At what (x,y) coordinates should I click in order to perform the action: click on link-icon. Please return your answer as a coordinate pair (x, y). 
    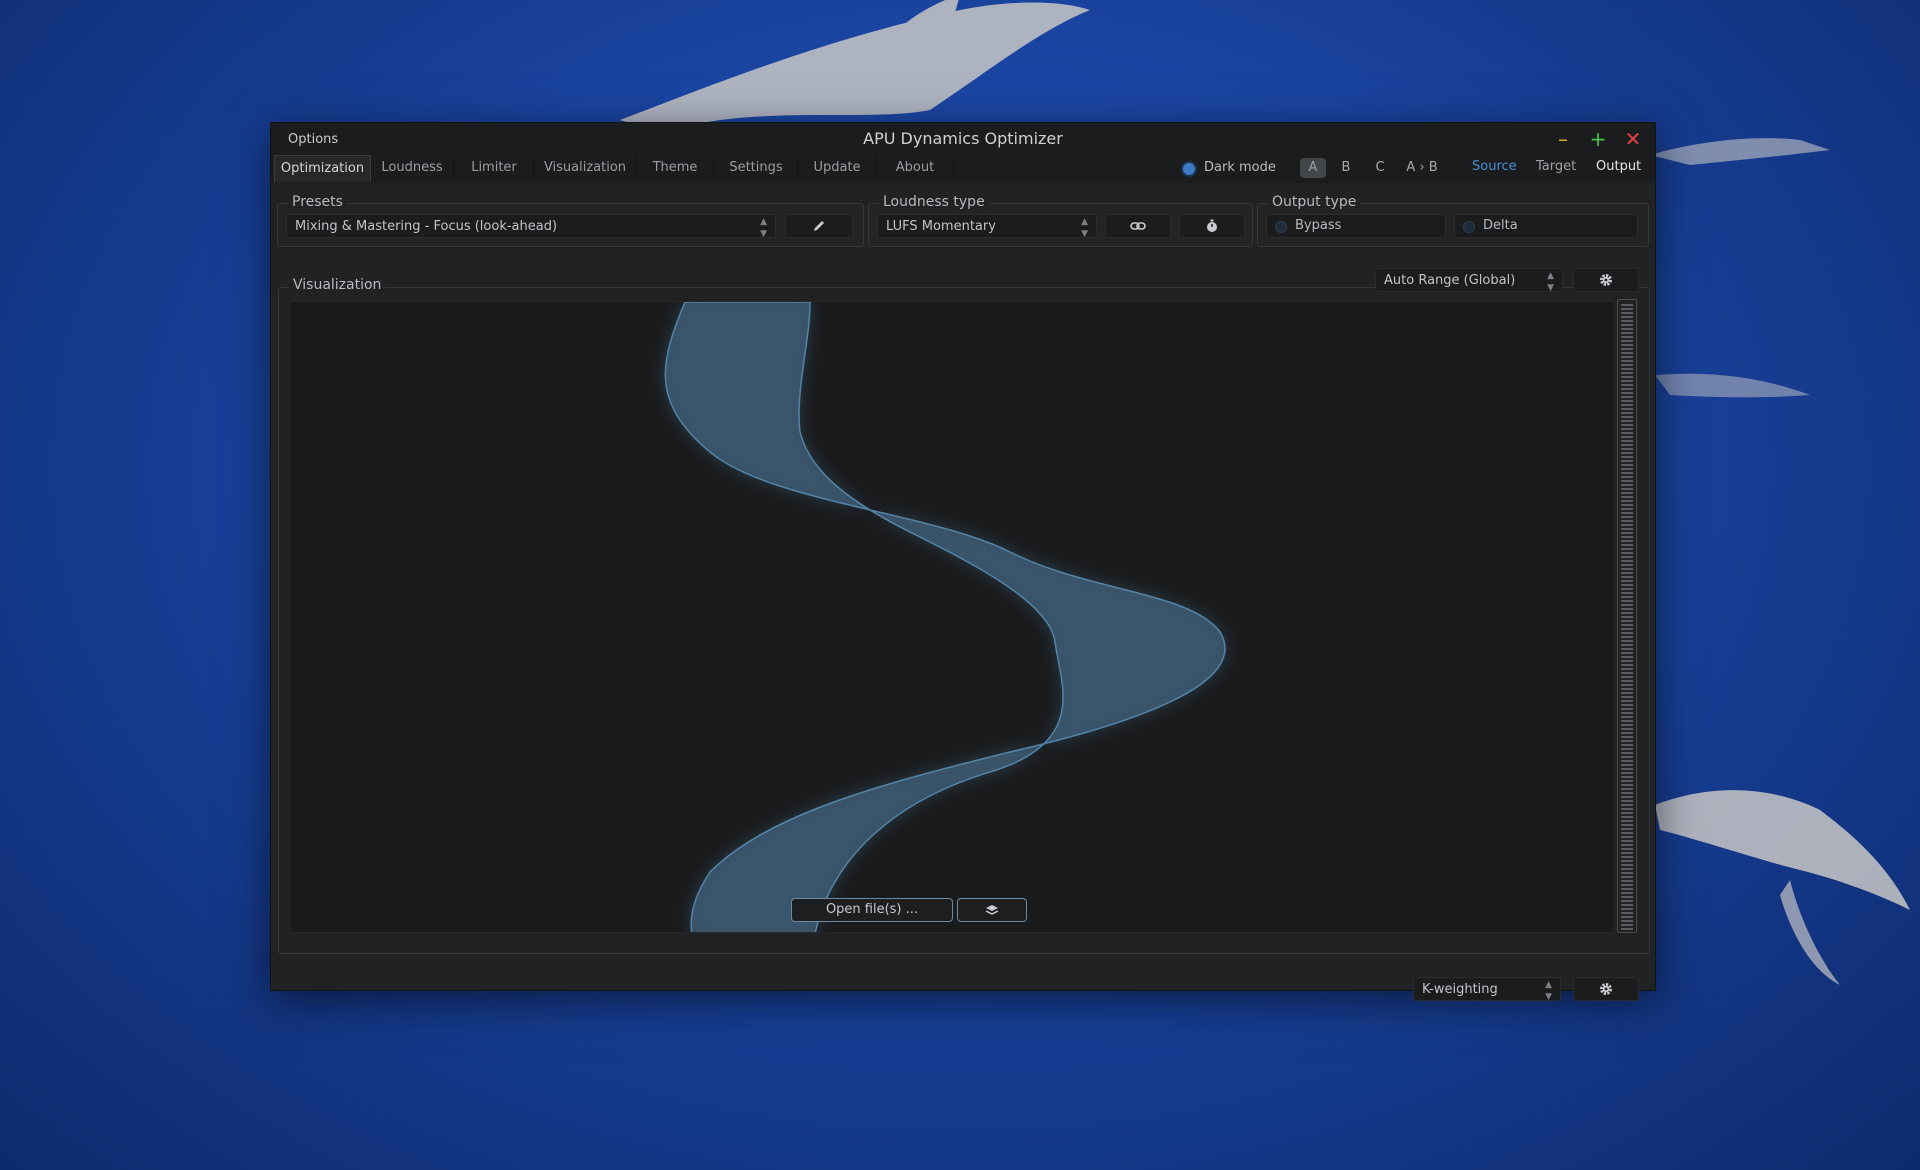
    Looking at the image, I should click on (1138, 226).